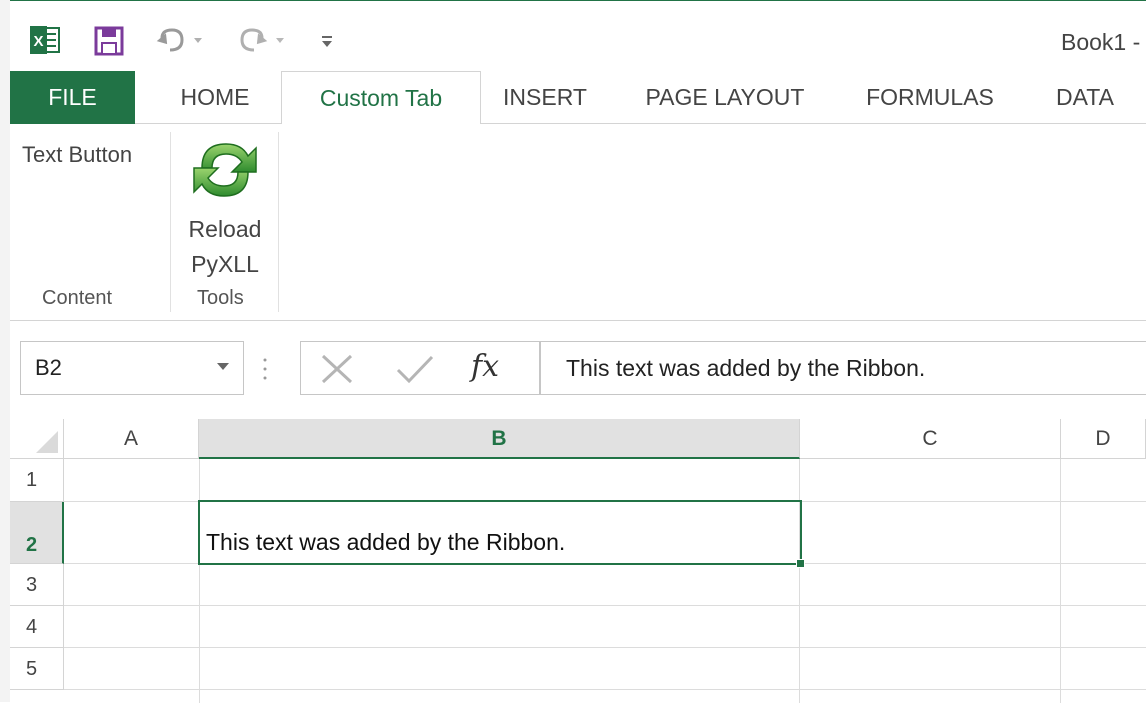  What do you see at coordinates (37, 585) in the screenshot?
I see `row-header-3: 3` at bounding box center [37, 585].